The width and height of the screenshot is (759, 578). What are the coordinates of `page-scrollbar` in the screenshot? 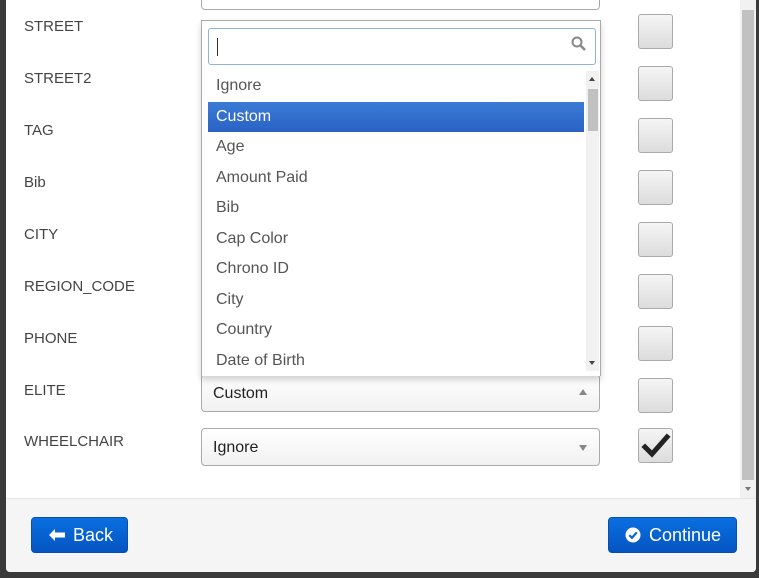 It's located at (748, 249).